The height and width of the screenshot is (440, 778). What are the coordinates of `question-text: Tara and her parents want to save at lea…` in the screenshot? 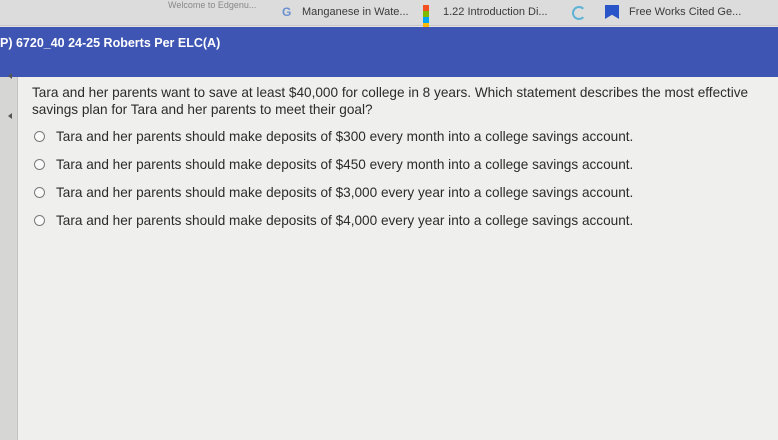 It's located at (390, 101).